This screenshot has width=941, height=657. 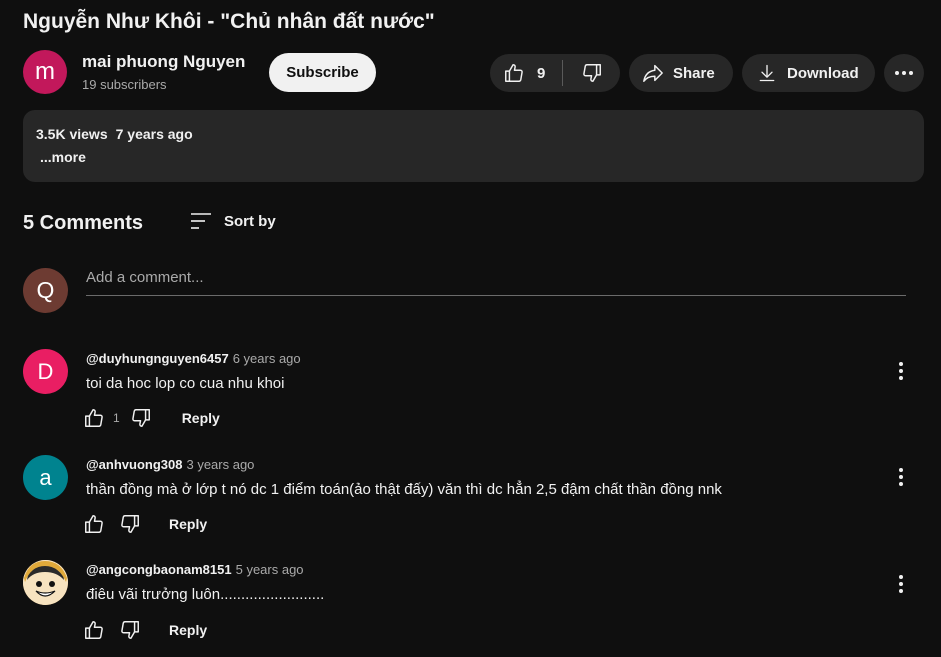 I want to click on download-icon, so click(x=767, y=73).